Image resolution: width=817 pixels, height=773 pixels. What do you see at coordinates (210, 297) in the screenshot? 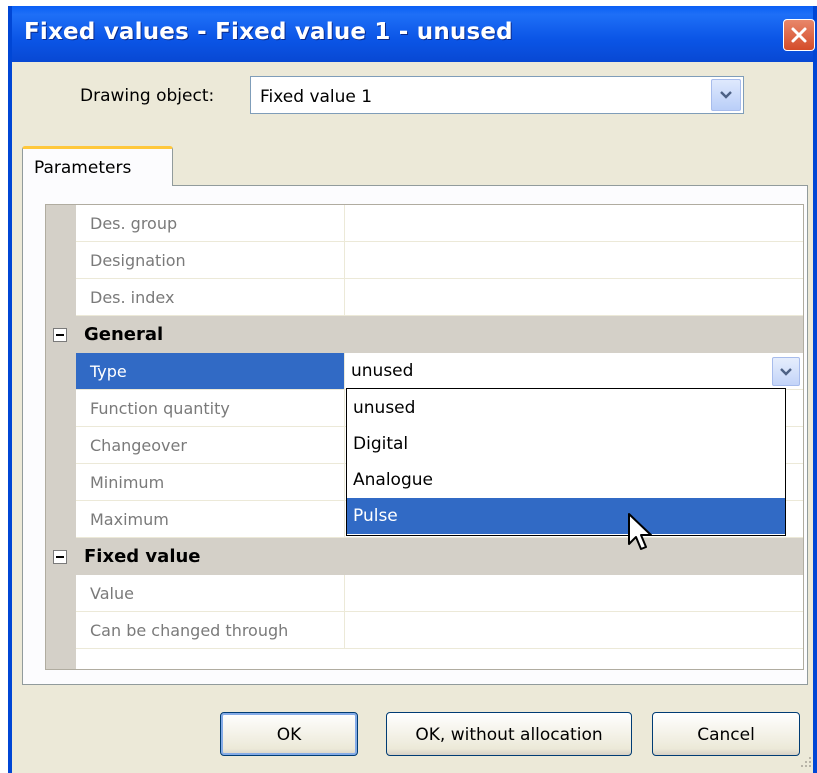
I see `property-name: Des. index` at bounding box center [210, 297].